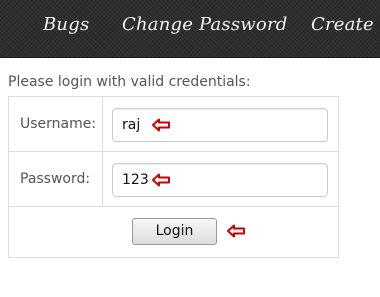 Image resolution: width=380 pixels, height=297 pixels. I want to click on username-value: raj, so click(131, 125).